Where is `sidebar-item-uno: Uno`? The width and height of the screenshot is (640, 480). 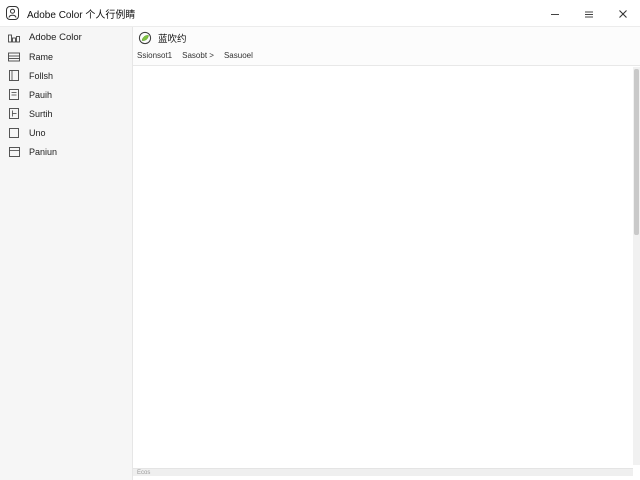
sidebar-item-uno: Uno is located at coordinates (66, 132).